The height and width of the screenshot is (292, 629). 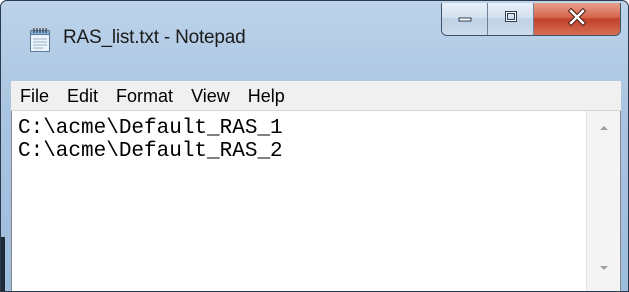 I want to click on scroll-down-button, so click(x=603, y=268).